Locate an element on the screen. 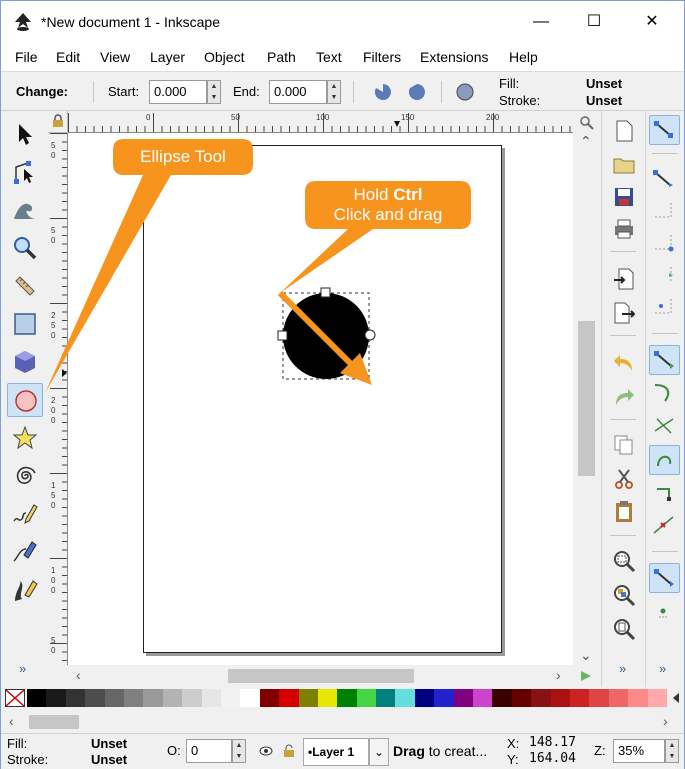  start-spinner: ▲ ▼ is located at coordinates (214, 92).